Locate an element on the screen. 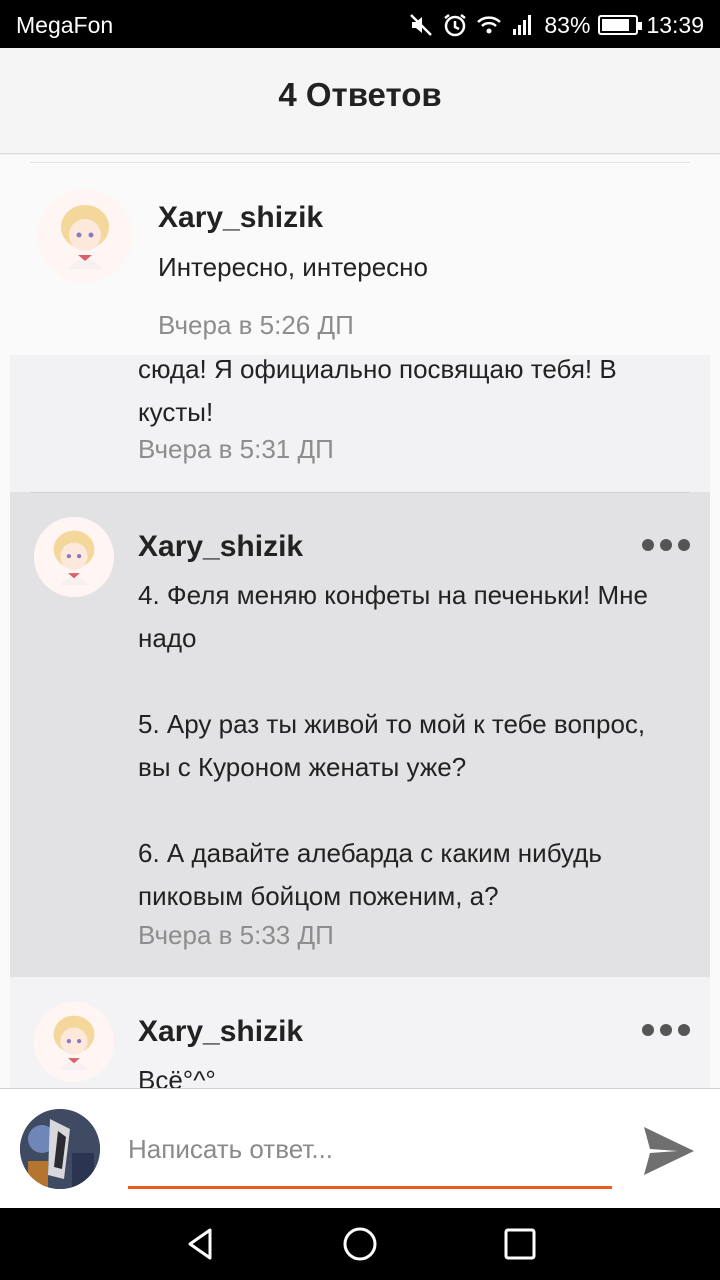 Image resolution: width=720 pixels, height=1280 pixels. reply-bar is located at coordinates (360, 1148).